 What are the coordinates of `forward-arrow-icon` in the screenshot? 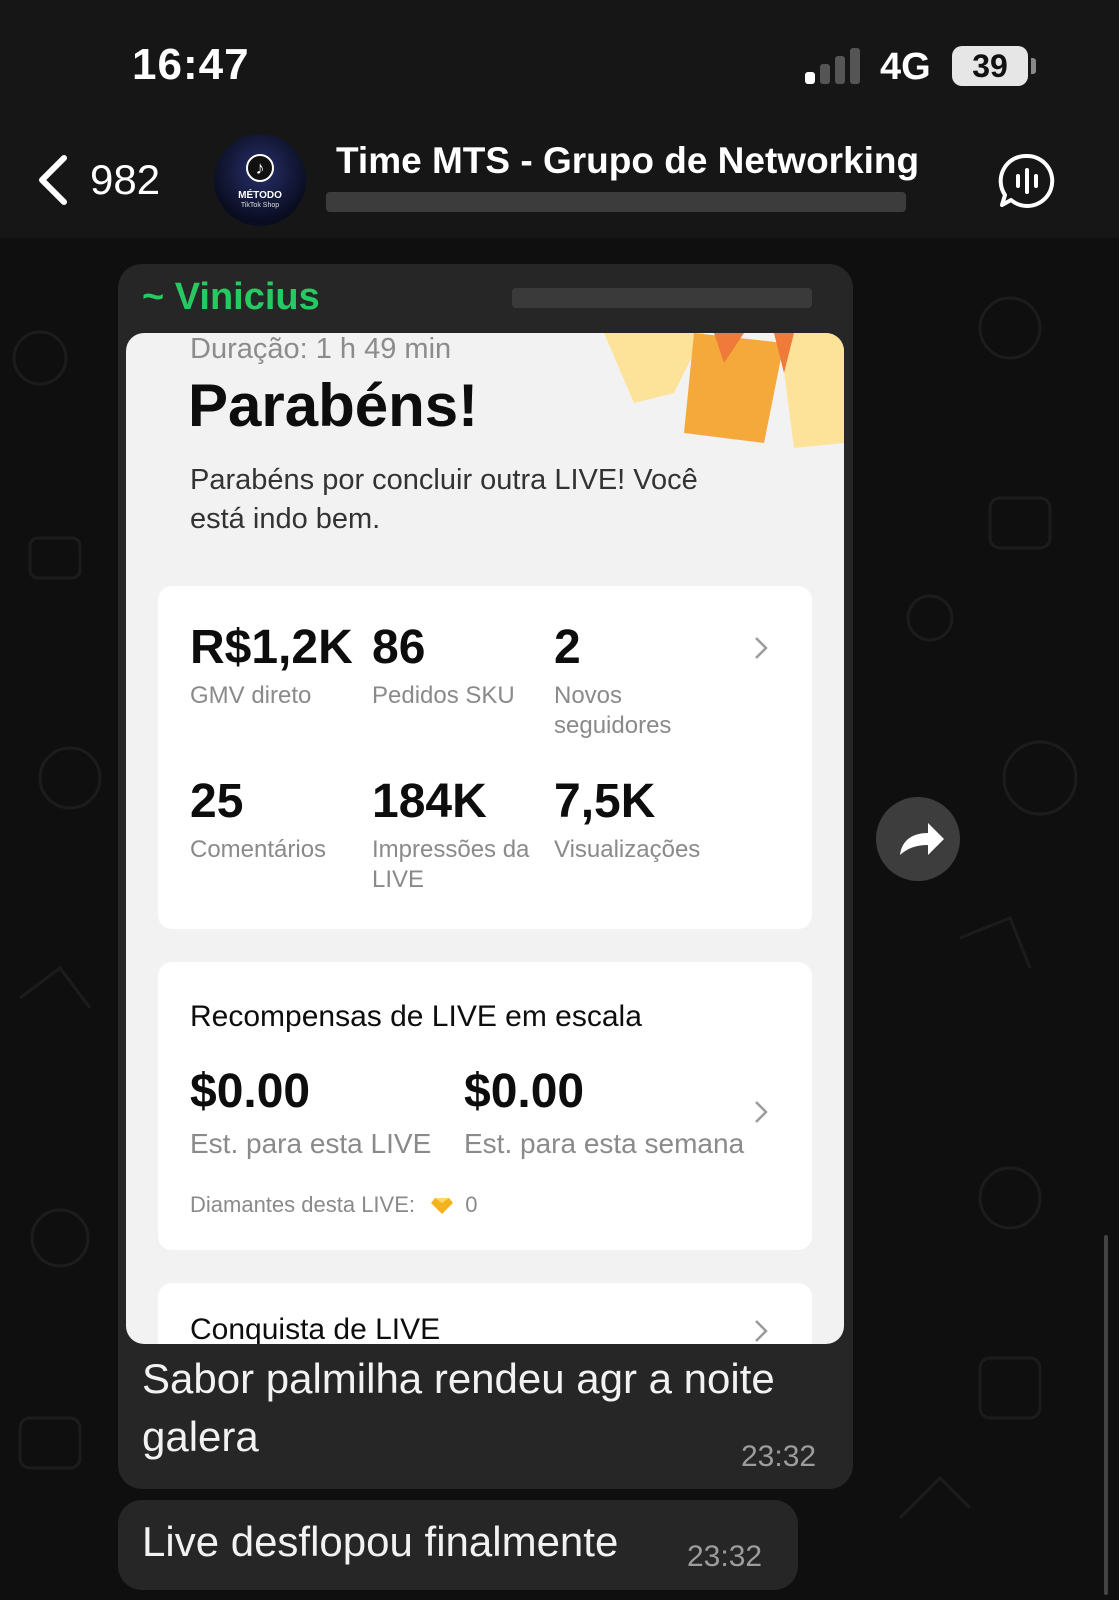 It's located at (922, 839).